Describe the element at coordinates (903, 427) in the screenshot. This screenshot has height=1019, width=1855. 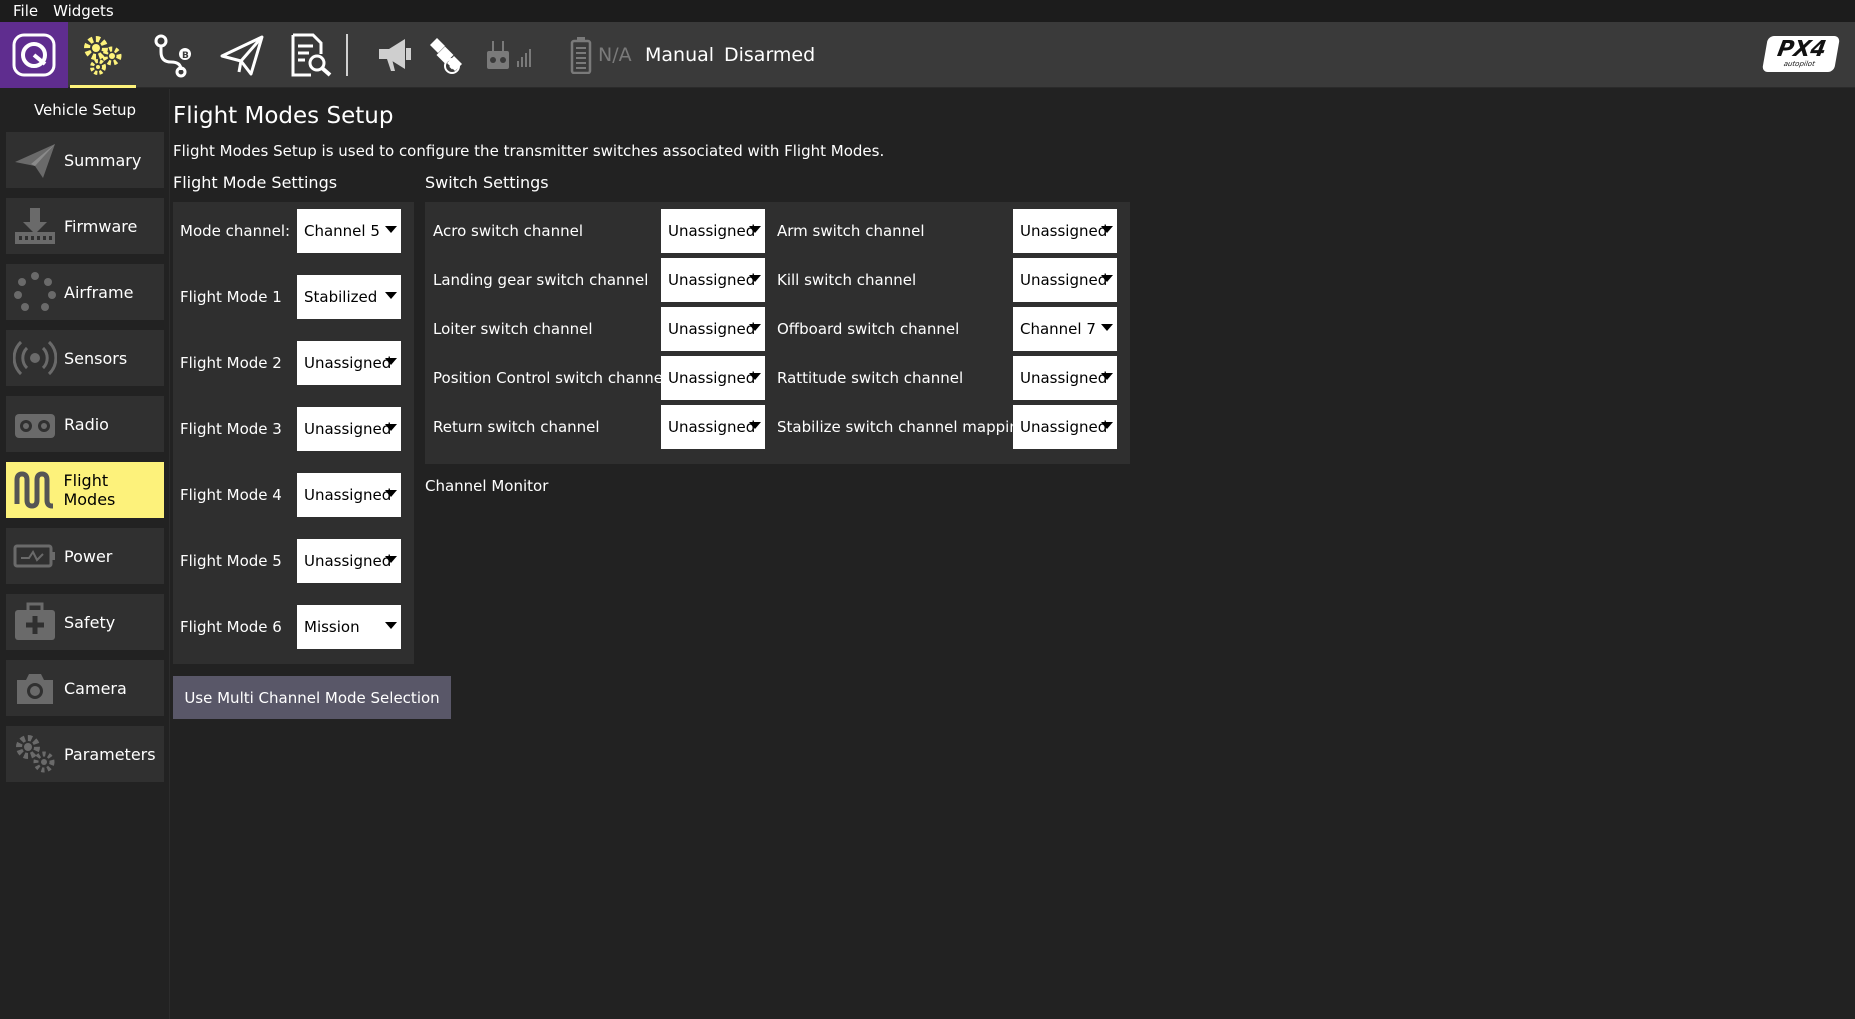
I see `stabilize-switch-label: Stabilize switch channel mapping` at that location.